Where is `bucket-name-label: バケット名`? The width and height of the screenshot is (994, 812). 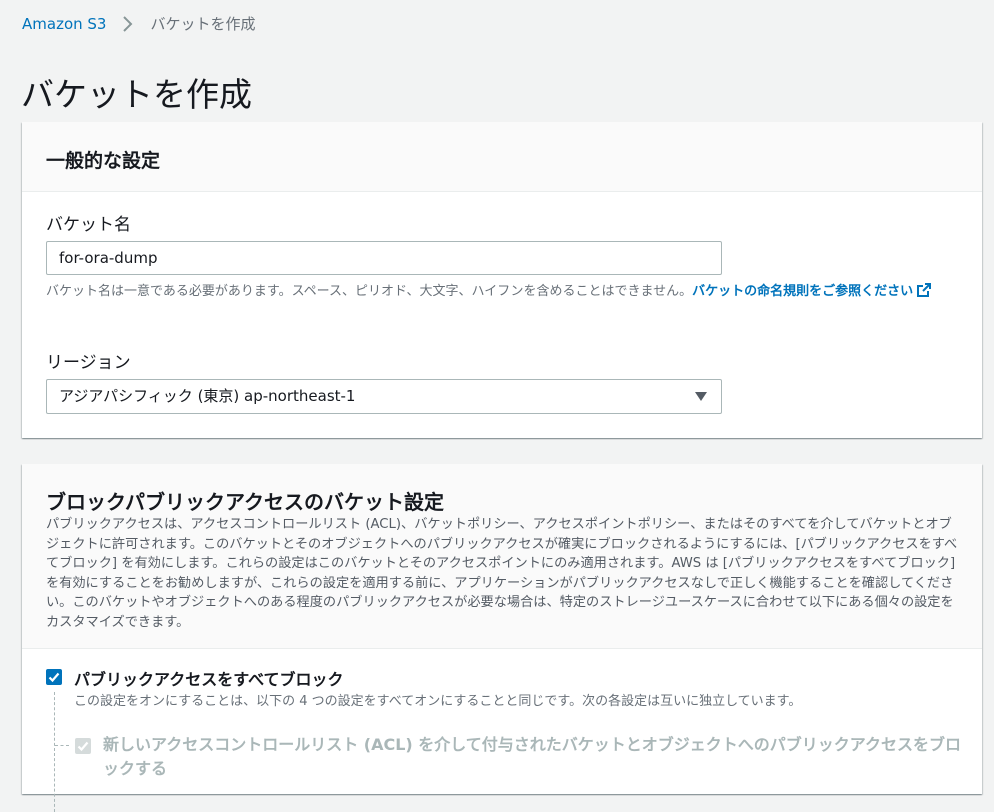
bucket-name-label: バケット名 is located at coordinates (88, 225).